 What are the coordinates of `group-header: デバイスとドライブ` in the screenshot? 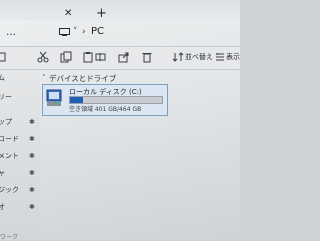 It's located at (82, 78).